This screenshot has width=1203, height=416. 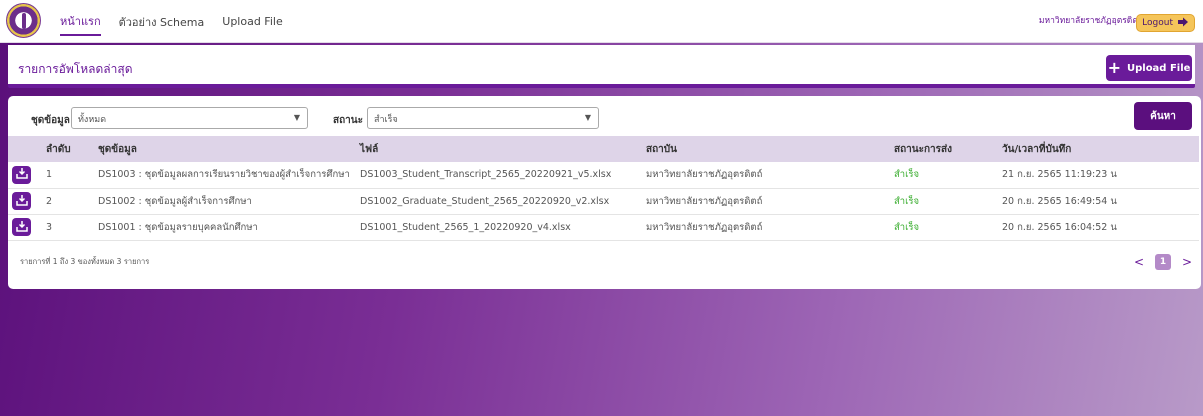 What do you see at coordinates (499, 149) in the screenshot?
I see `col-file: ไฟล์` at bounding box center [499, 149].